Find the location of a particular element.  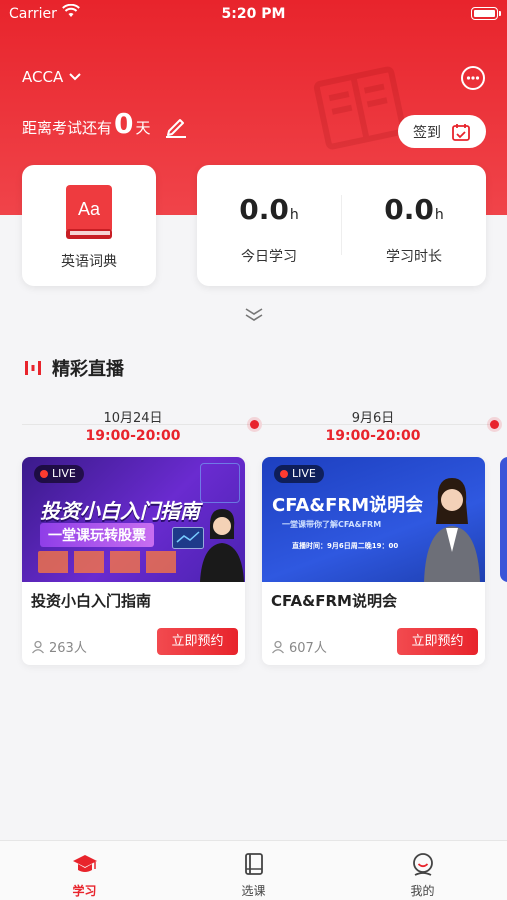

attendee-count: 607人 is located at coordinates (299, 646).